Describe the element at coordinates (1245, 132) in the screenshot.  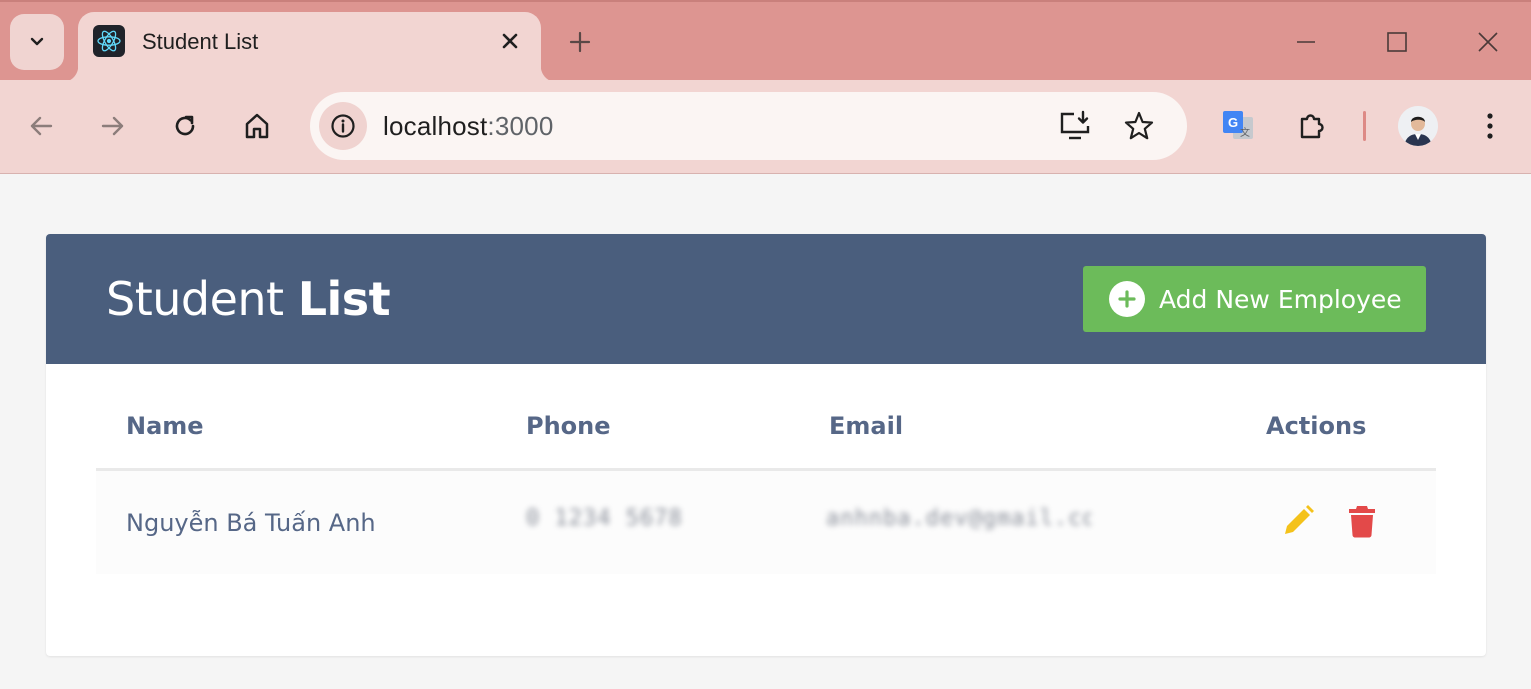
I see `svg-text: 文` at that location.